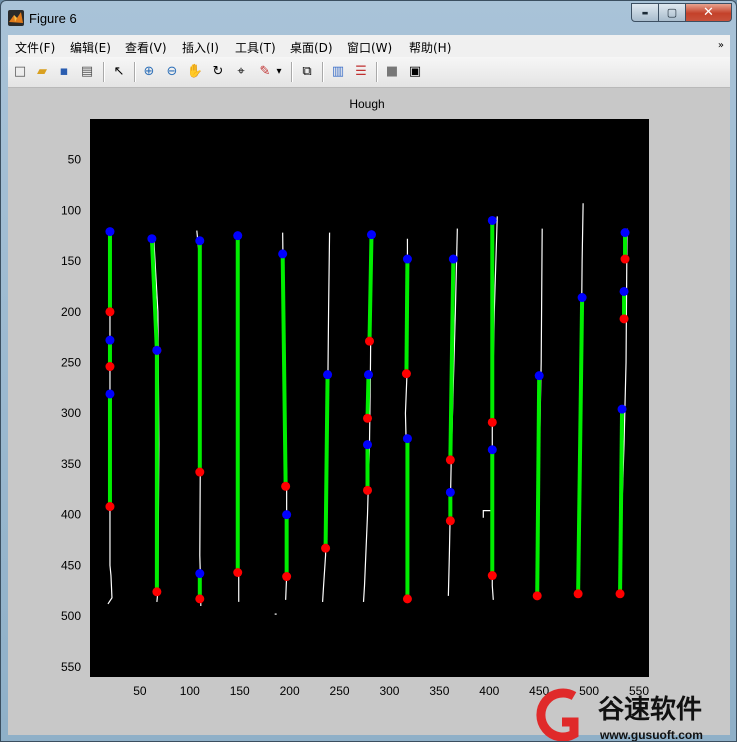 This screenshot has height=742, width=737. I want to click on minimize-icon: ▬, so click(645, 12).